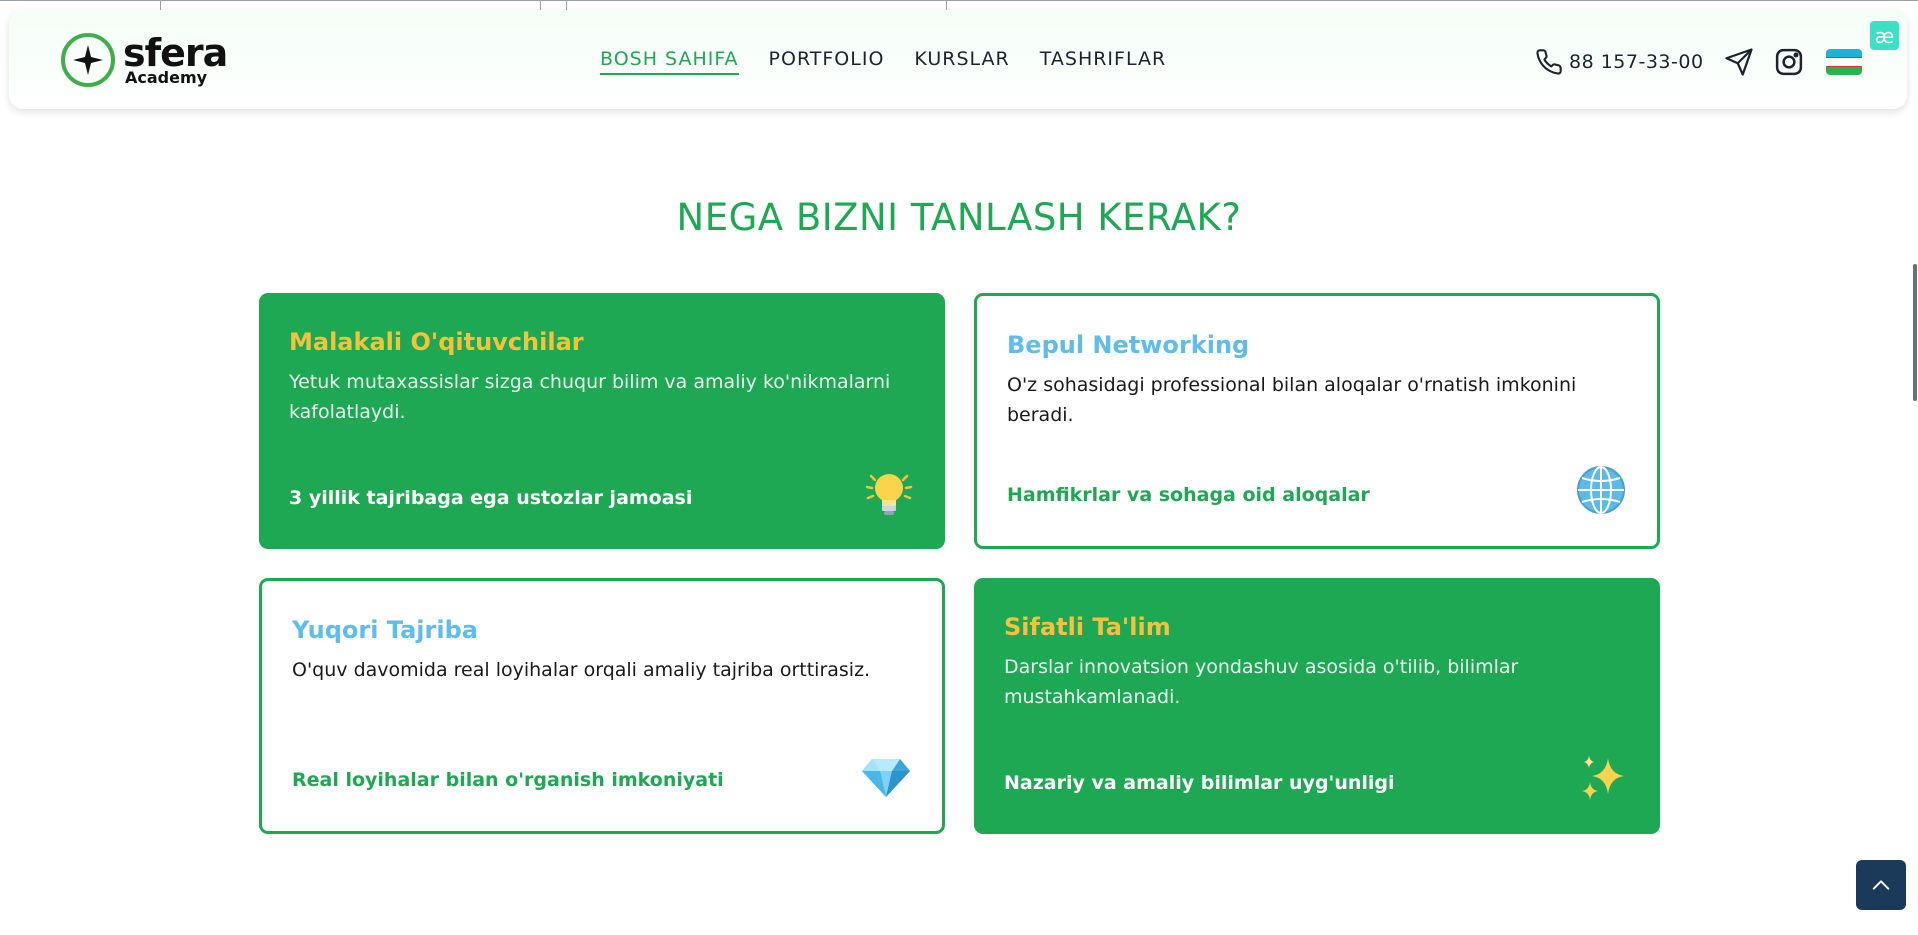  Describe the element at coordinates (166, 77) in the screenshot. I see `logo-subtitle: Academy` at that location.